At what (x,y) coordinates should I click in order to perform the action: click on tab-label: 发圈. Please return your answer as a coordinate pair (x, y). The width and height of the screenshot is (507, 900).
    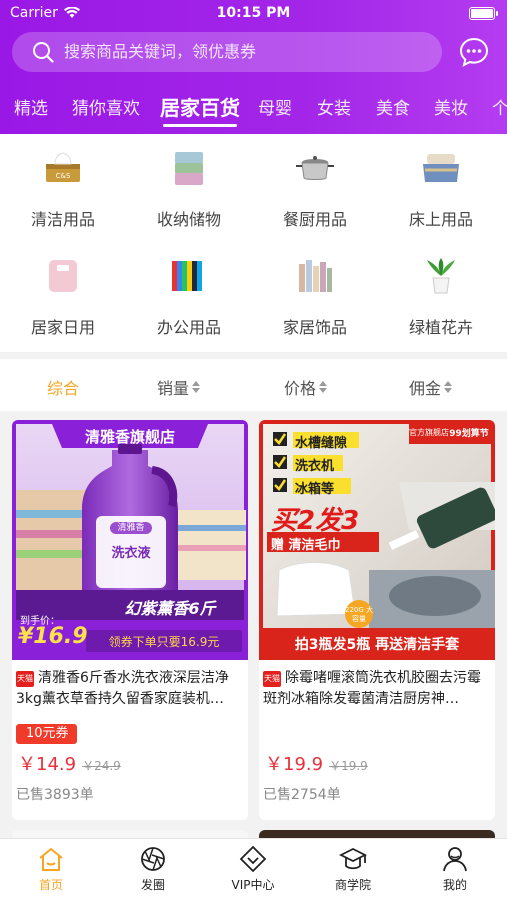
    Looking at the image, I should click on (152, 885).